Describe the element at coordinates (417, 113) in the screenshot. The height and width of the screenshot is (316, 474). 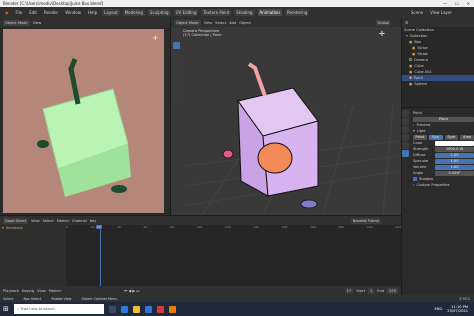
I see `object-name: Point` at that location.